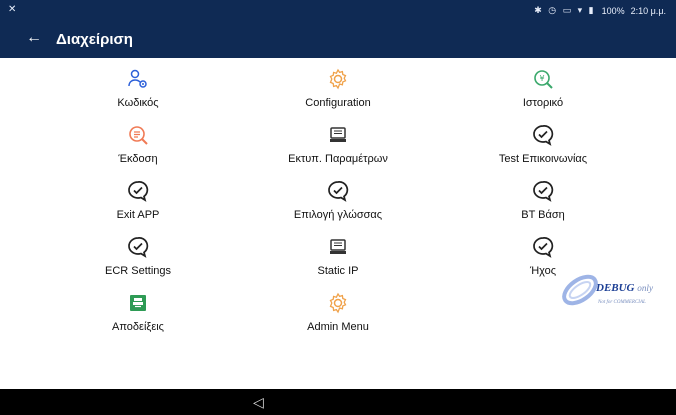 The height and width of the screenshot is (415, 676). Describe the element at coordinates (138, 263) in the screenshot. I see `menu-item: ECR Settings` at that location.